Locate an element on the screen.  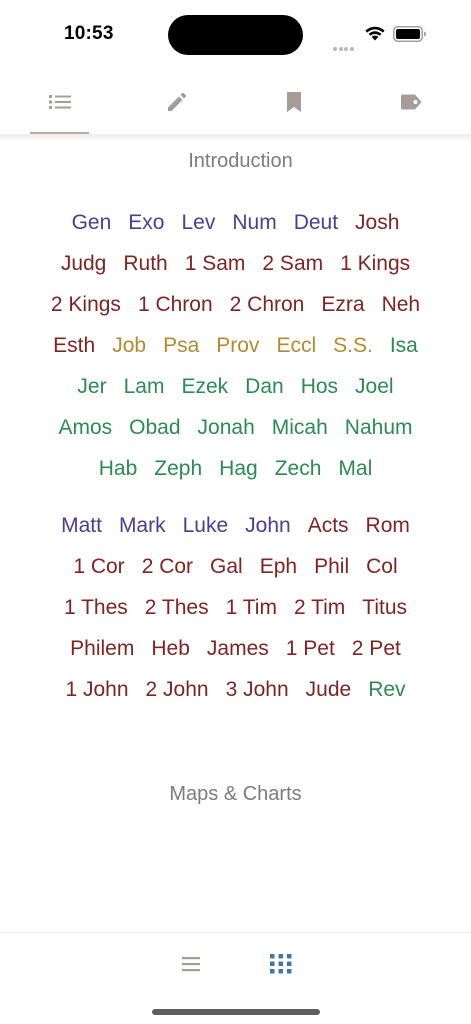
list-view-icon is located at coordinates (191, 964).